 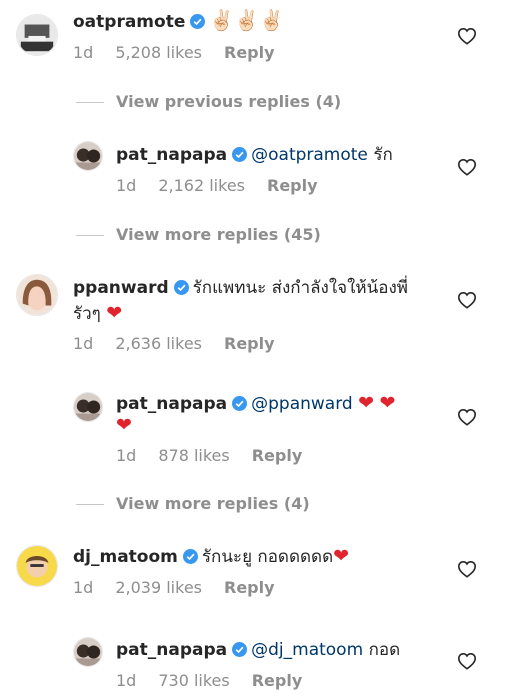 What do you see at coordinates (193, 455) in the screenshot?
I see `likes-count: 878 likes` at bounding box center [193, 455].